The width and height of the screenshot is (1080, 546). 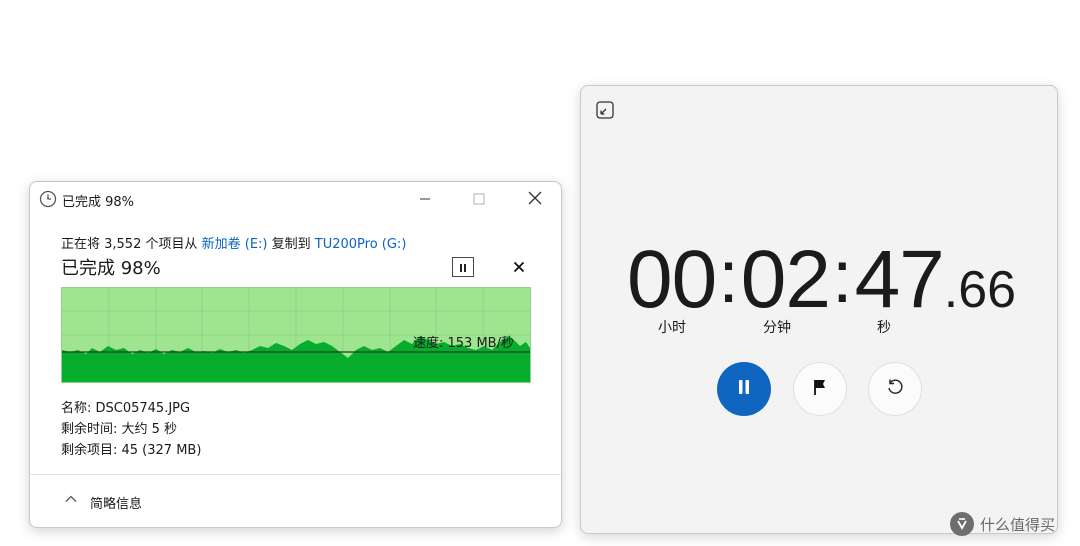 I want to click on reset-button, so click(x=895, y=389).